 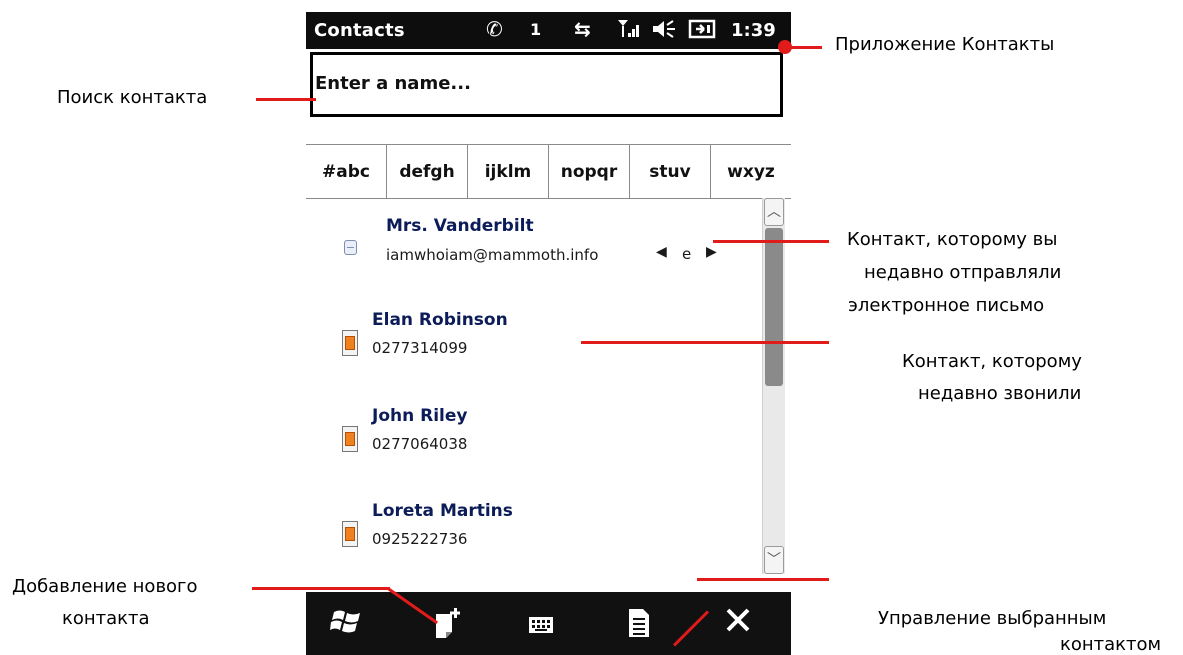 What do you see at coordinates (420, 444) in the screenshot?
I see `contact-info: 0277064038` at bounding box center [420, 444].